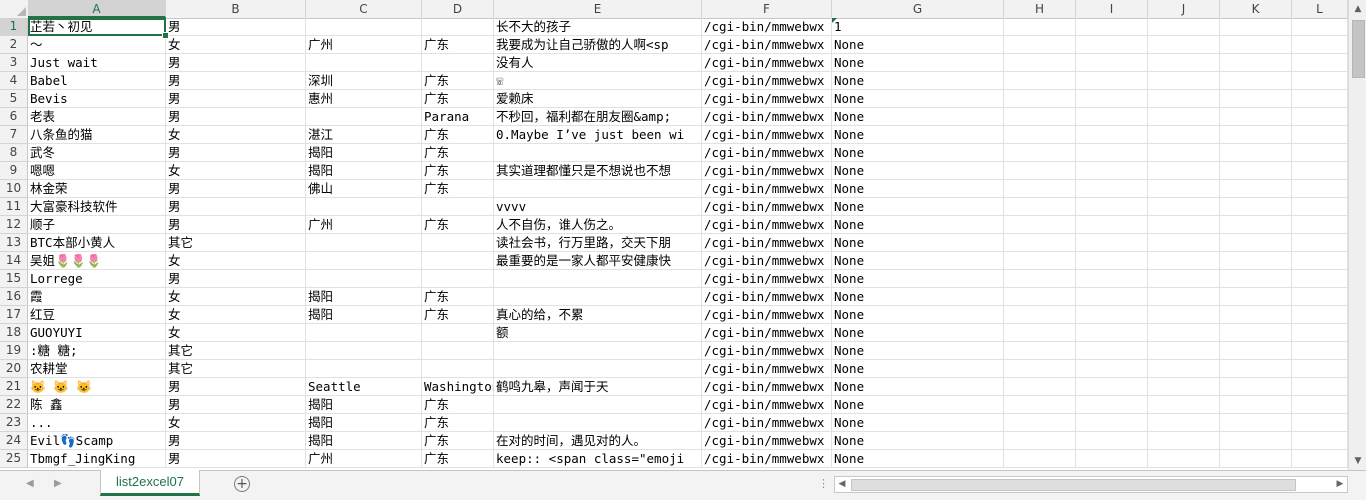 The width and height of the screenshot is (1366, 500). I want to click on cell-g19: None, so click(918, 351).